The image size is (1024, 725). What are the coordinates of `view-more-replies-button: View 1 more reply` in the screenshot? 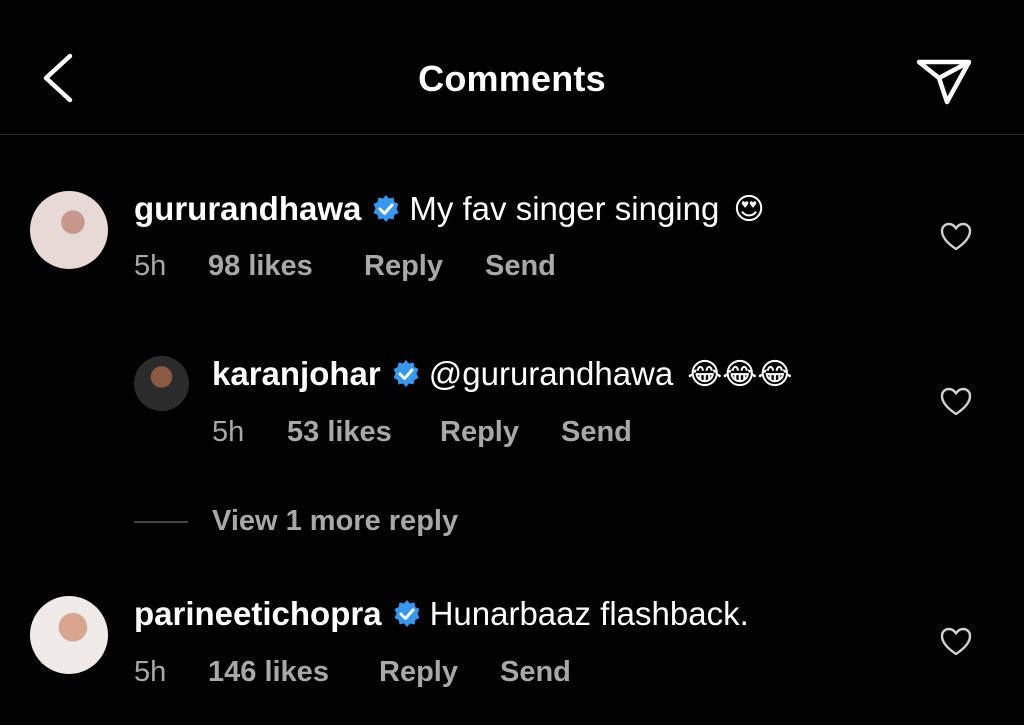 It's located at (296, 521).